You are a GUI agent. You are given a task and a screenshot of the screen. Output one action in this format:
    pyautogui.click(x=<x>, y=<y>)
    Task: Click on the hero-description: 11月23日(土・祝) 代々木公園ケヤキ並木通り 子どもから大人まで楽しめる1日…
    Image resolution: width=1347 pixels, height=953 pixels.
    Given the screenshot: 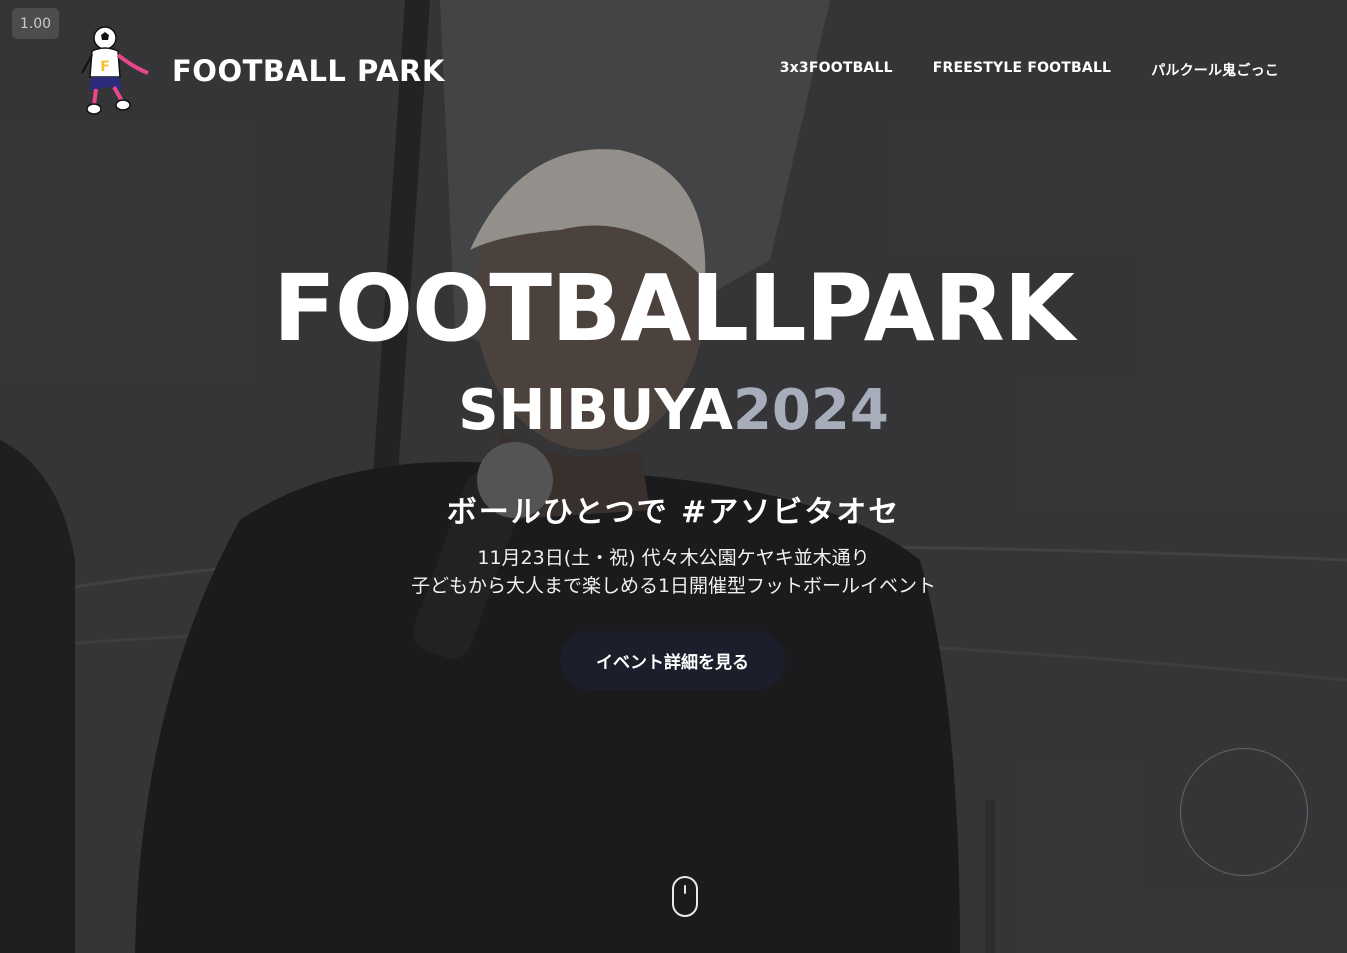 What is the action you would take?
    pyautogui.click(x=673, y=572)
    